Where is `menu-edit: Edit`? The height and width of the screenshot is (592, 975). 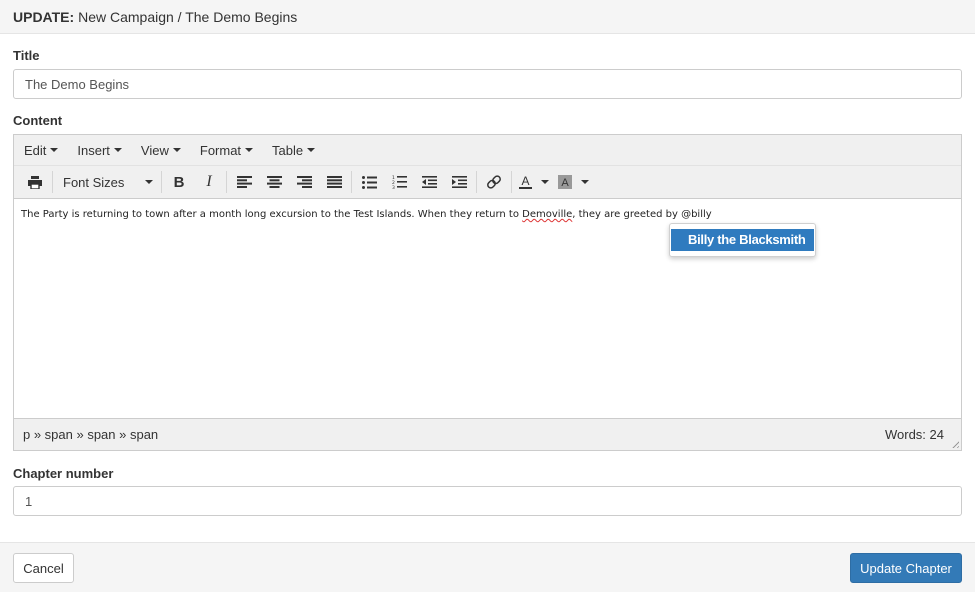
menu-edit: Edit is located at coordinates (41, 150).